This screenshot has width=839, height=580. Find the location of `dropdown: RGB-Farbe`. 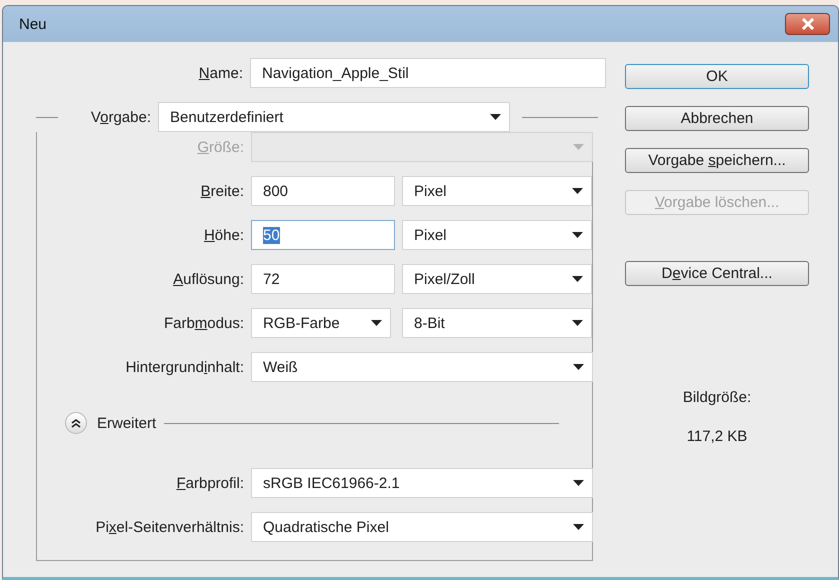

dropdown: RGB-Farbe is located at coordinates (321, 323).